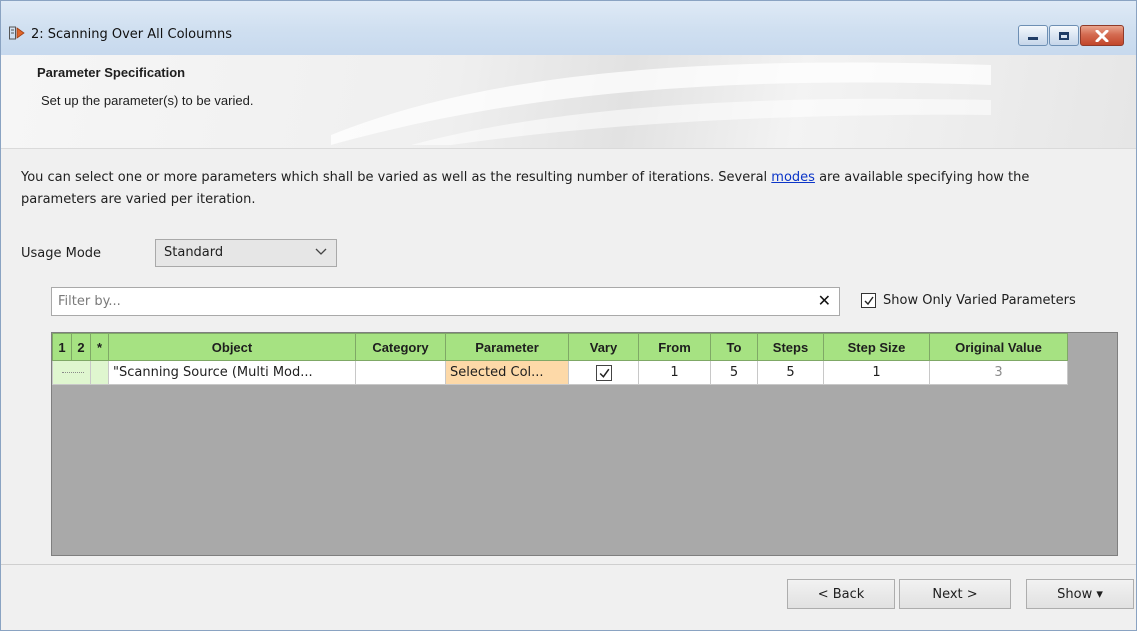  I want to click on header-col-2: 2, so click(81, 347).